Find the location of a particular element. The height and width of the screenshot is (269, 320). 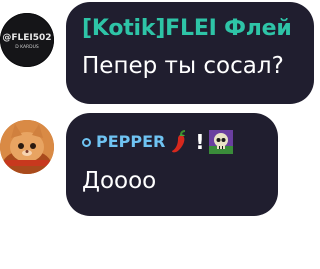

message-text: Пепер ты сосал? is located at coordinates (183, 66).